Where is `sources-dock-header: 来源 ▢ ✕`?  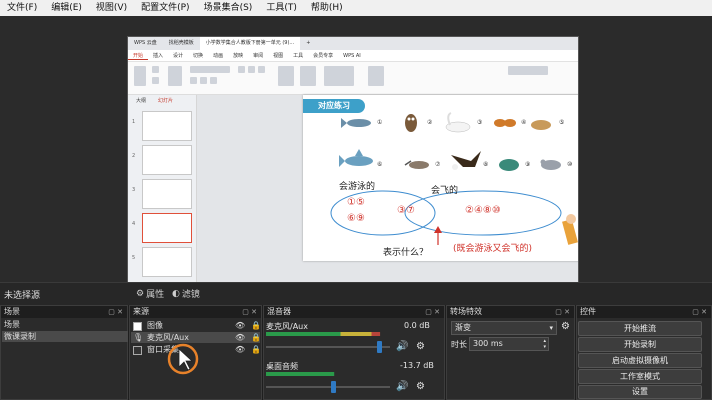 sources-dock-header: 来源 ▢ ✕ is located at coordinates (195, 312).